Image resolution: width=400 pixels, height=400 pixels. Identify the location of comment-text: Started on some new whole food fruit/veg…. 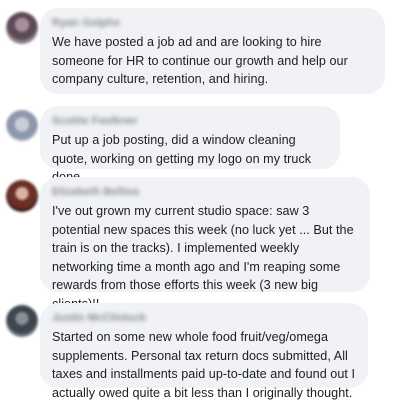
(204, 365).